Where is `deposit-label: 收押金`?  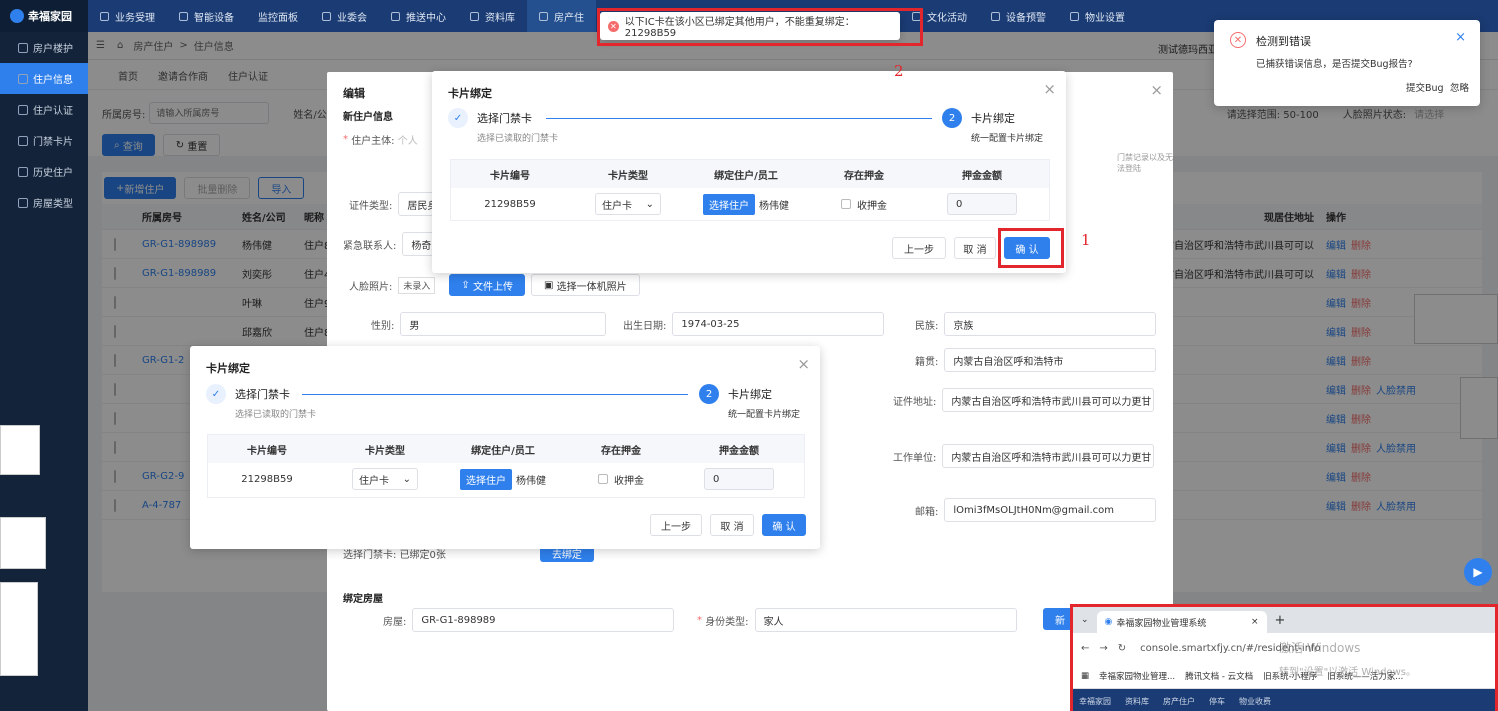 deposit-label: 收押金 is located at coordinates (872, 206).